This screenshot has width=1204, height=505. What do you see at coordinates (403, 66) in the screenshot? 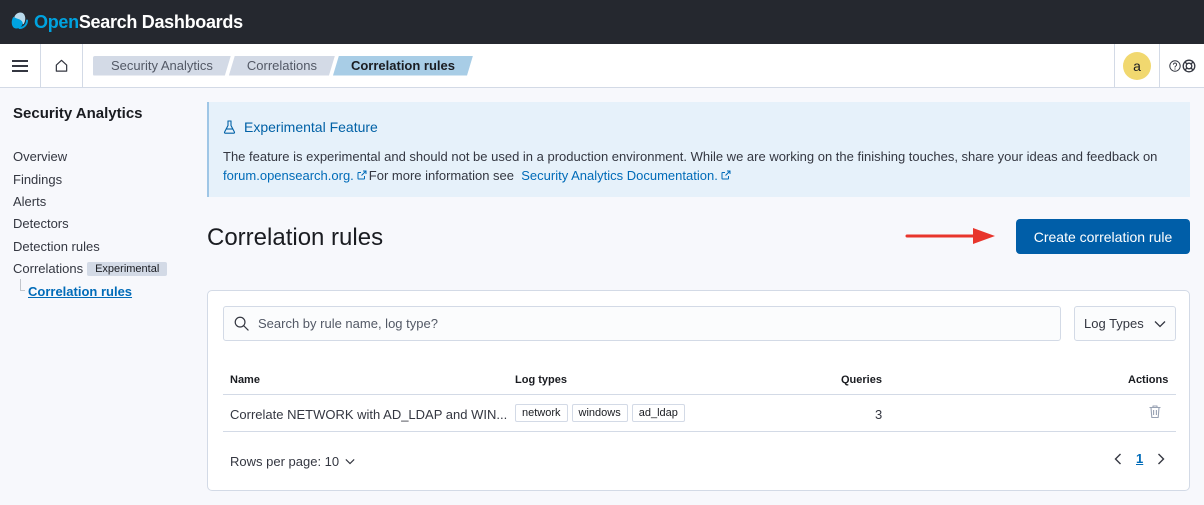
I see `breadcrumb-correlation-rules: Correlation rules` at bounding box center [403, 66].